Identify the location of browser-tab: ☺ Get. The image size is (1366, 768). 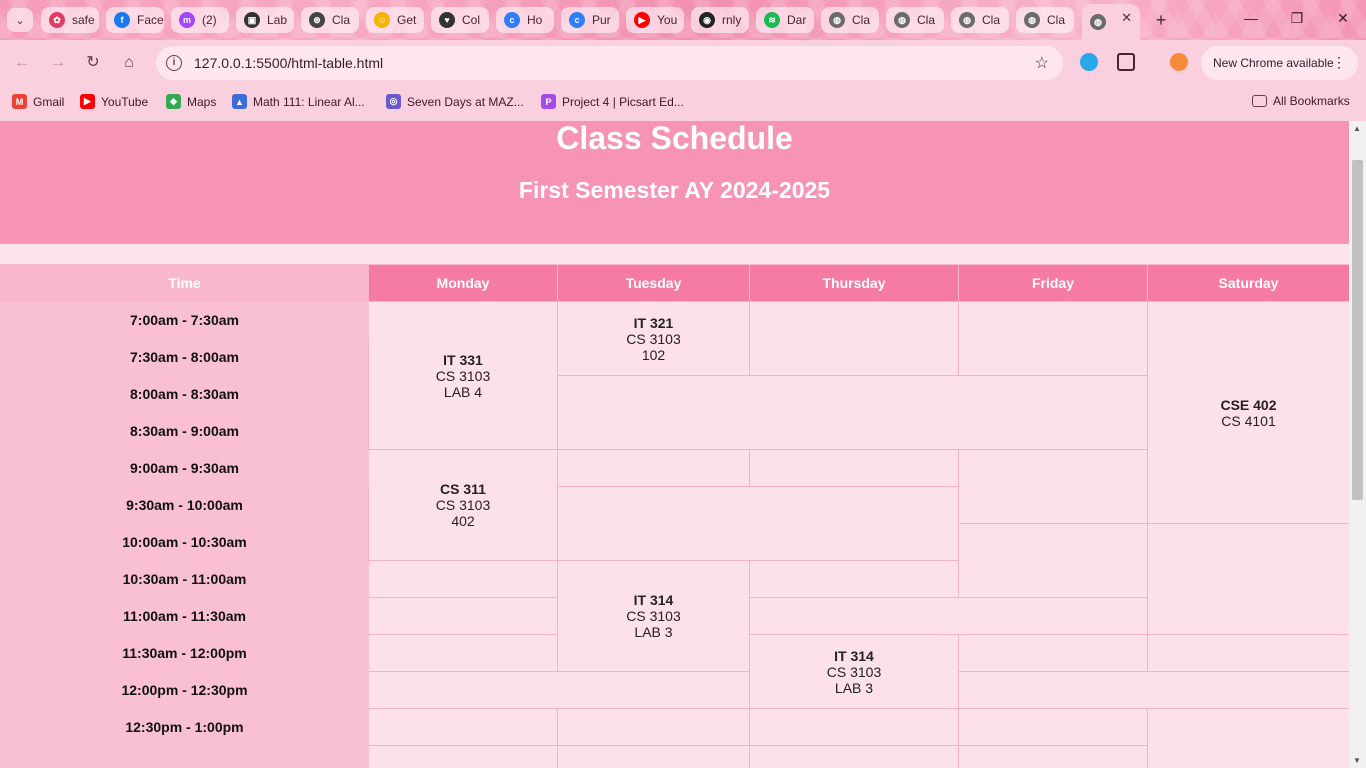
(395, 20).